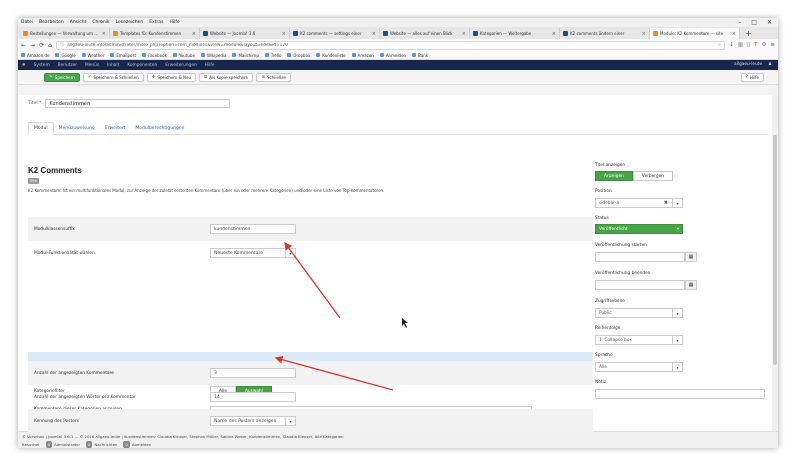  I want to click on tab-menu-assignment: Menüzuweisung, so click(77, 128).